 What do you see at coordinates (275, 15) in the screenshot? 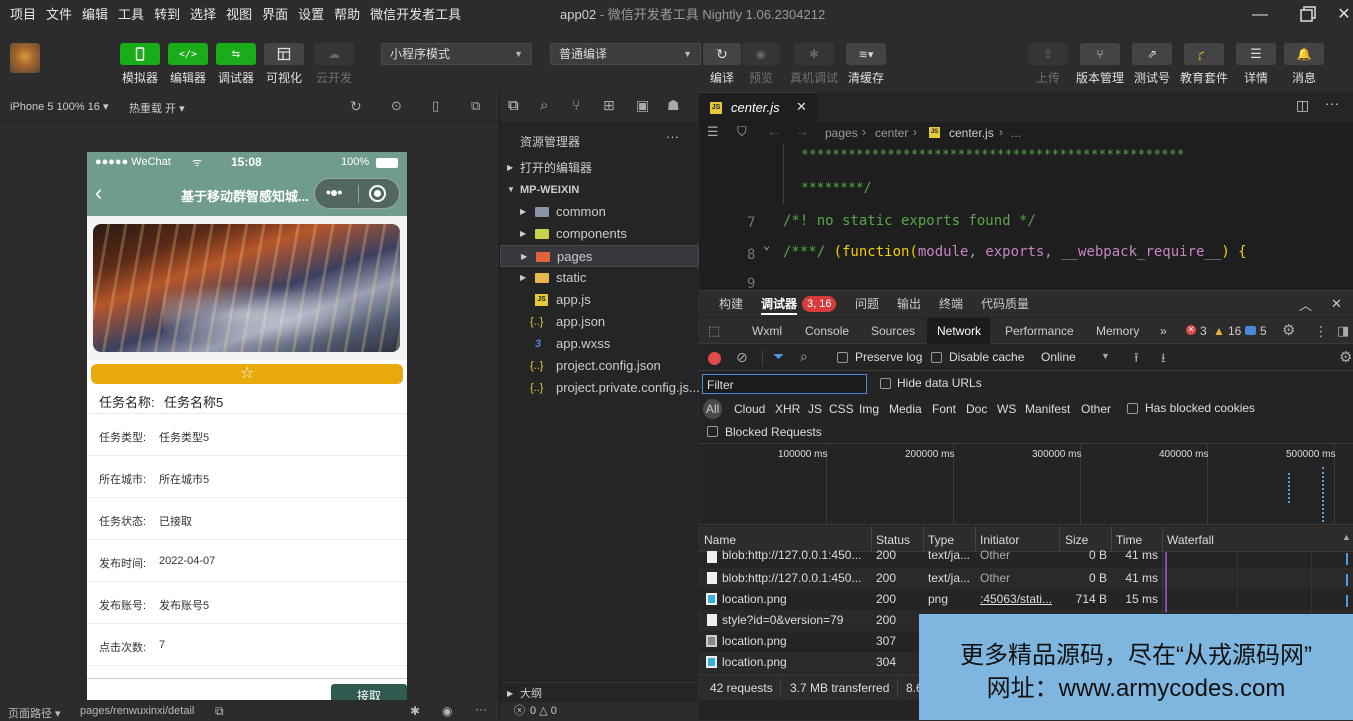
I see `menu-interface: 界面` at bounding box center [275, 15].